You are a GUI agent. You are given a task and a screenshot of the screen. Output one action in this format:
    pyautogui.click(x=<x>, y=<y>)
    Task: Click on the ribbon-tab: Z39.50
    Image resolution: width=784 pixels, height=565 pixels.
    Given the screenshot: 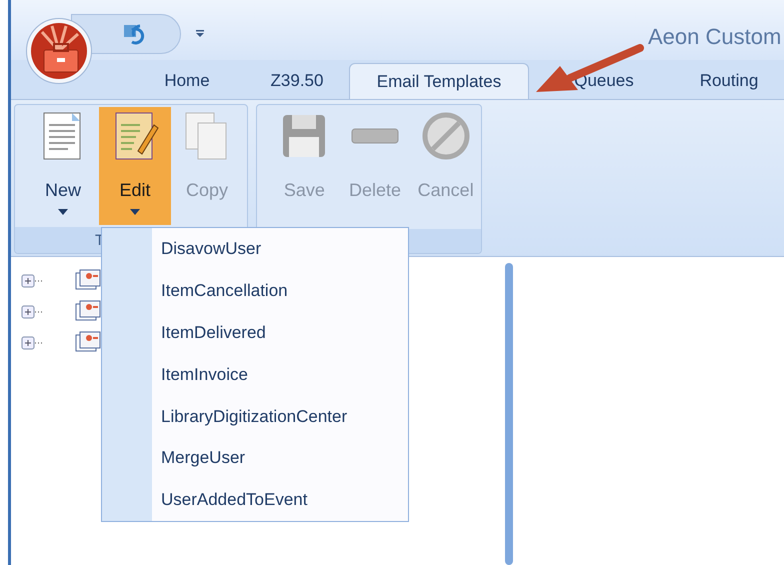 What is the action you would take?
    pyautogui.click(x=297, y=81)
    